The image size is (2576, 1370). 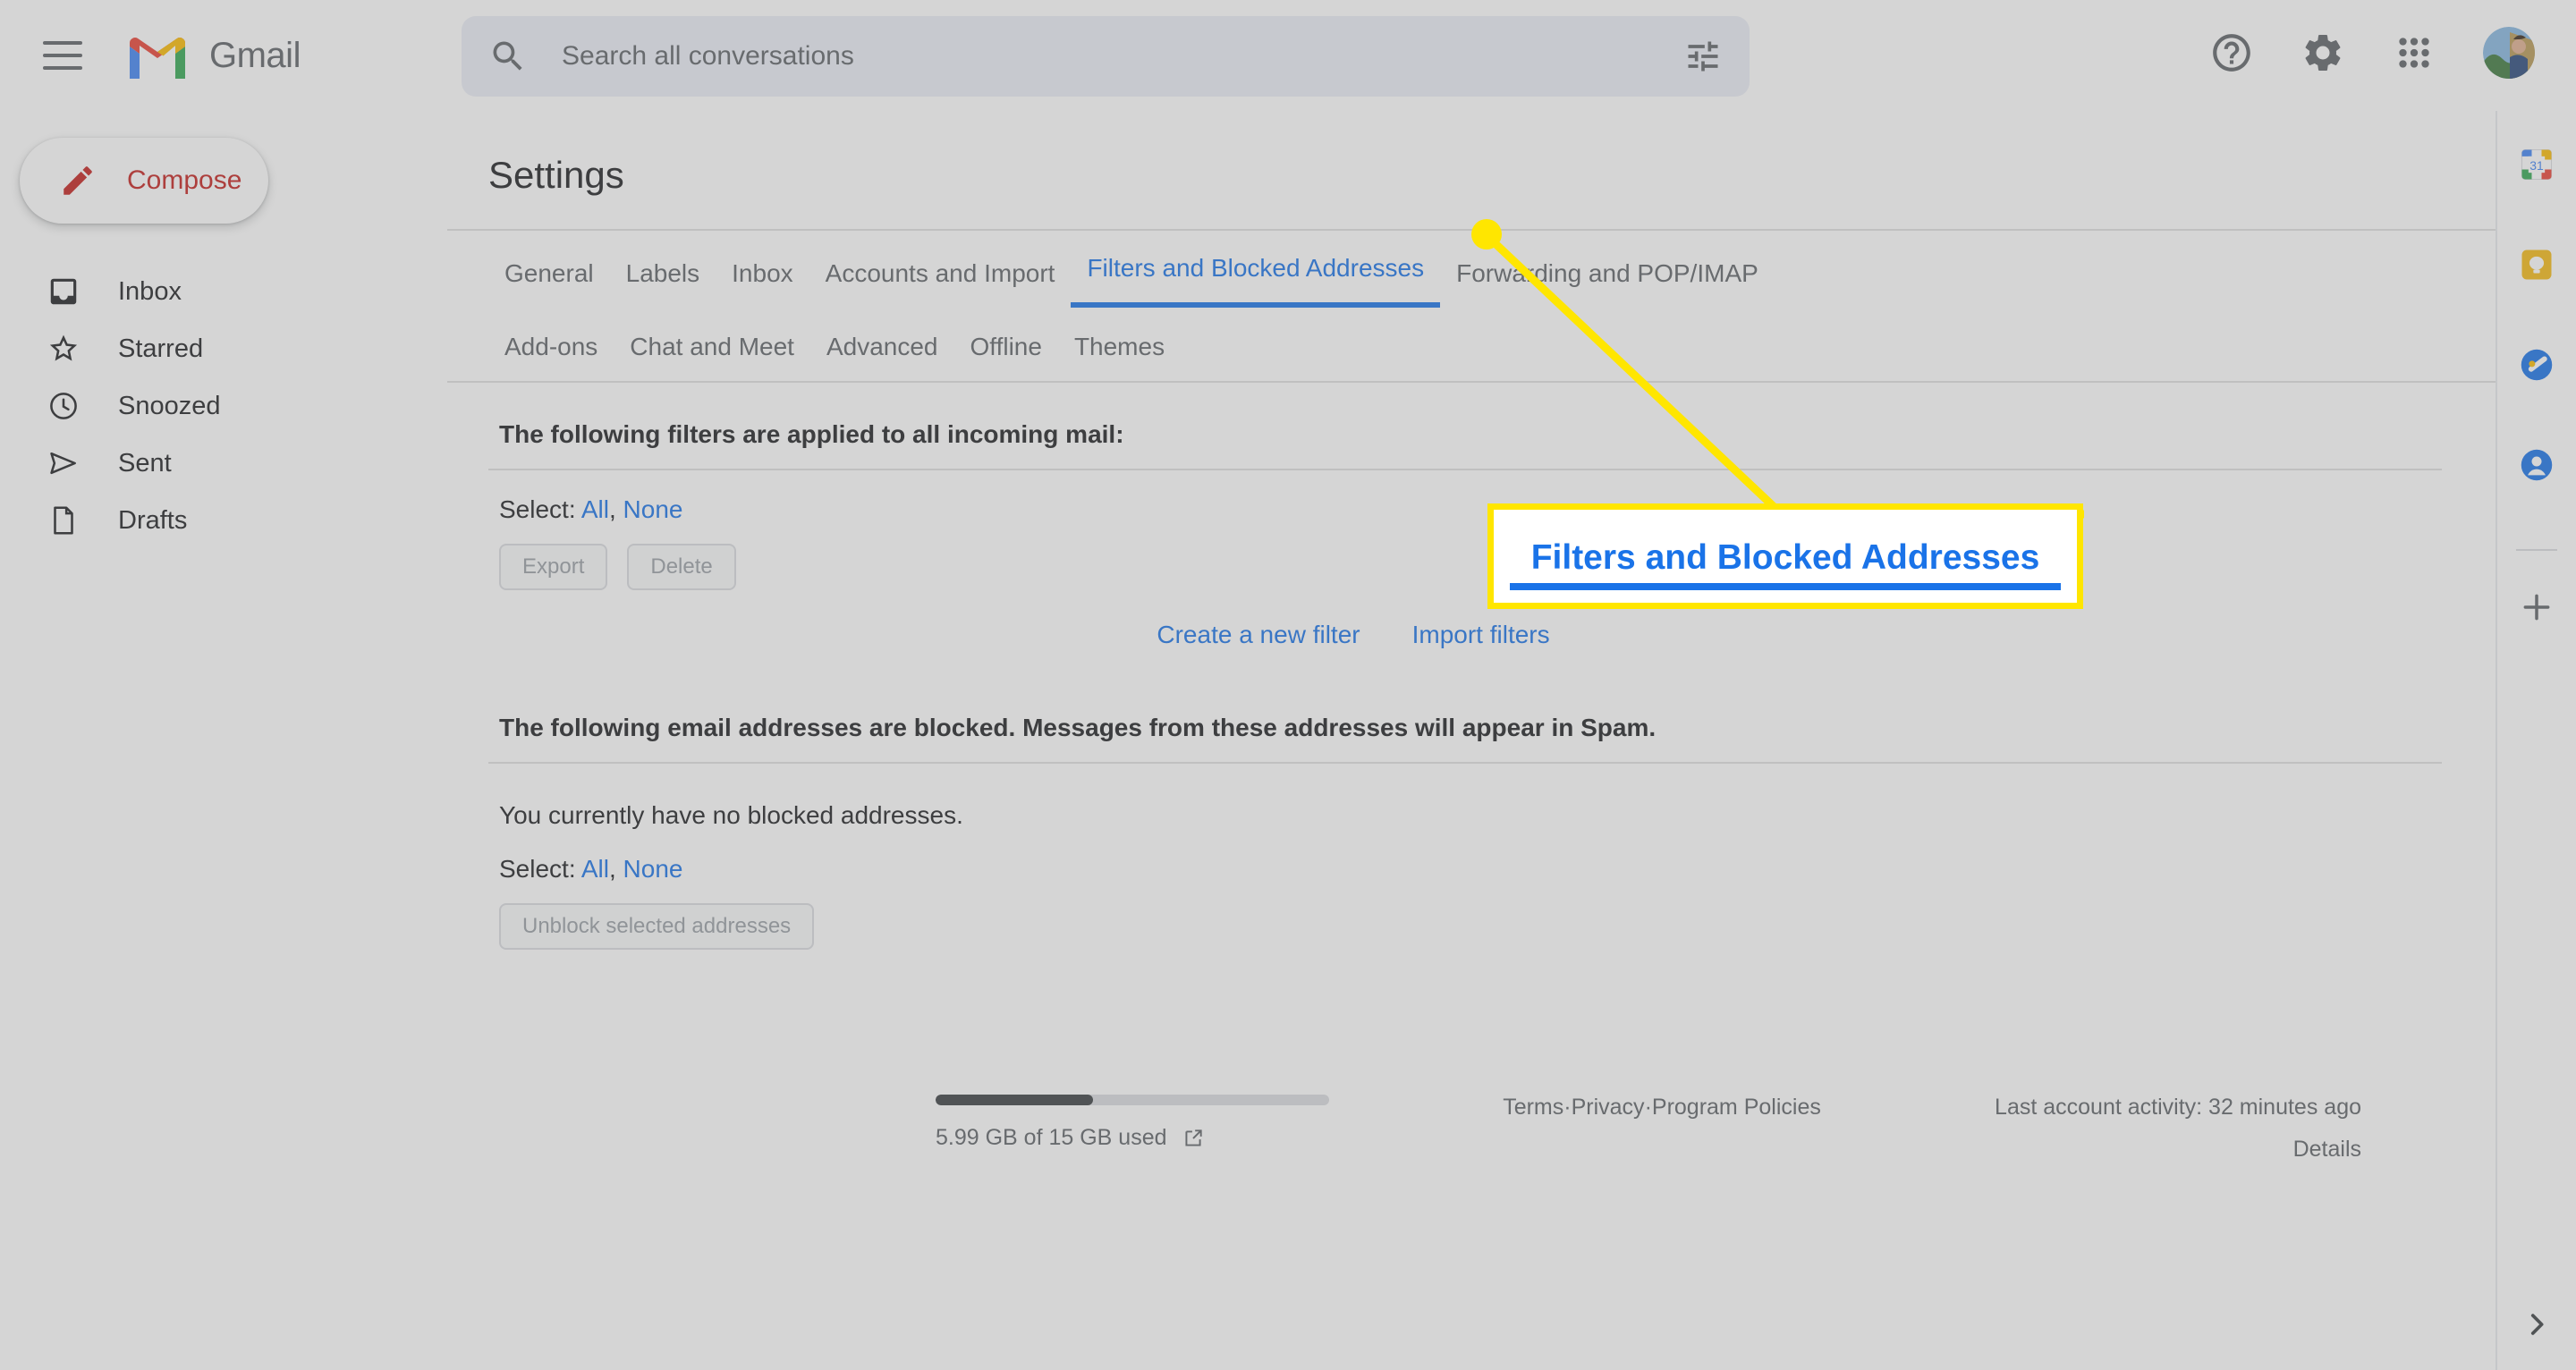 What do you see at coordinates (63, 406) in the screenshot?
I see `clock-icon` at bounding box center [63, 406].